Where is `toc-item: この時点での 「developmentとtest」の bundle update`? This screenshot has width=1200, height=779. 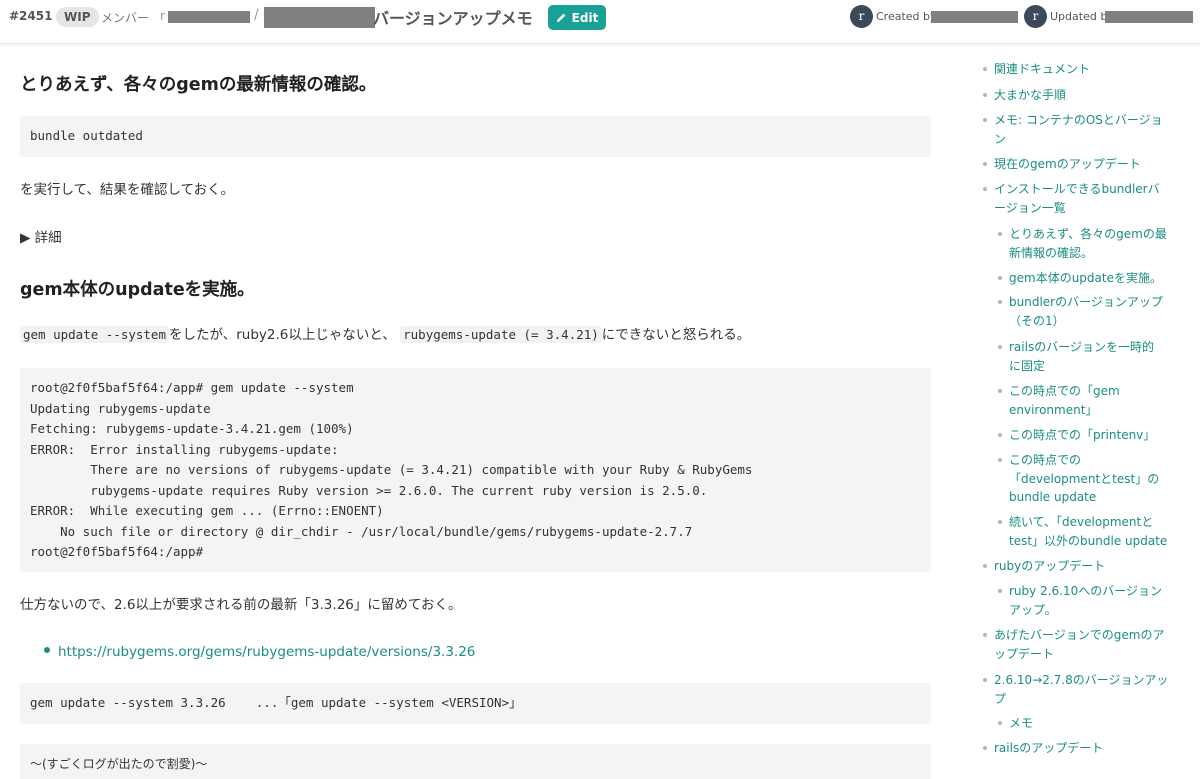
toc-item: この時点での 「developmentとtest」の bundle update is located at coordinates (1083, 479).